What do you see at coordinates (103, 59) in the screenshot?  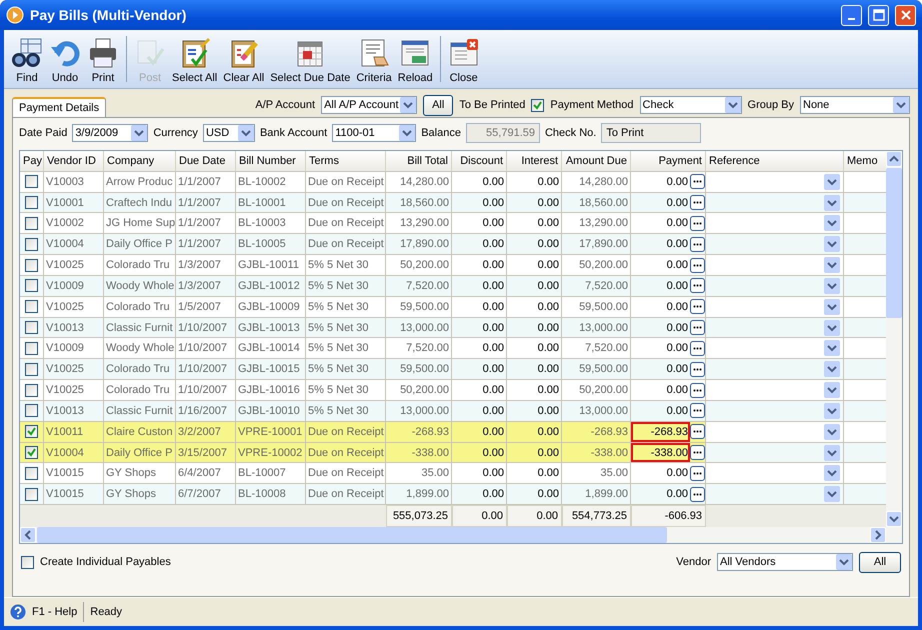 I see `toolbar-button: Print` at bounding box center [103, 59].